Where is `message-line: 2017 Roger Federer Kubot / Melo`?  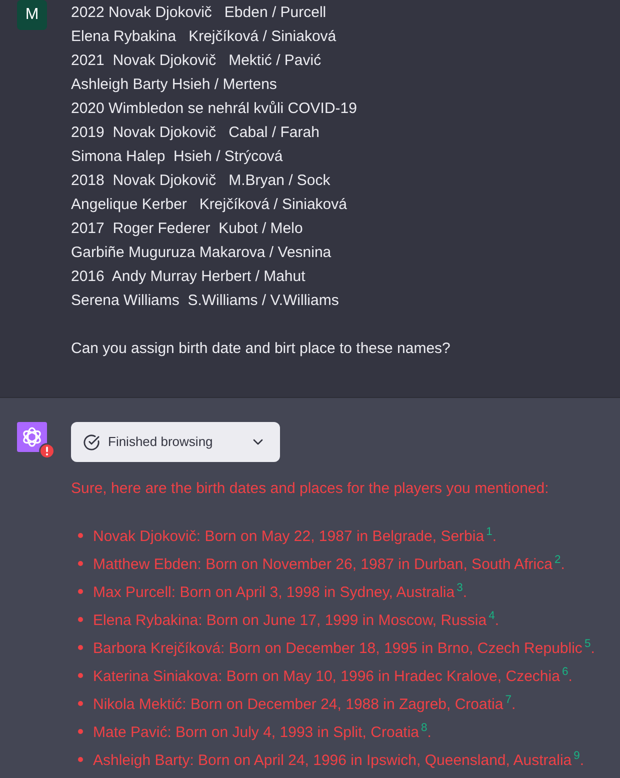
message-line: 2017 Roger Federer Kubot / Melo is located at coordinates (187, 229).